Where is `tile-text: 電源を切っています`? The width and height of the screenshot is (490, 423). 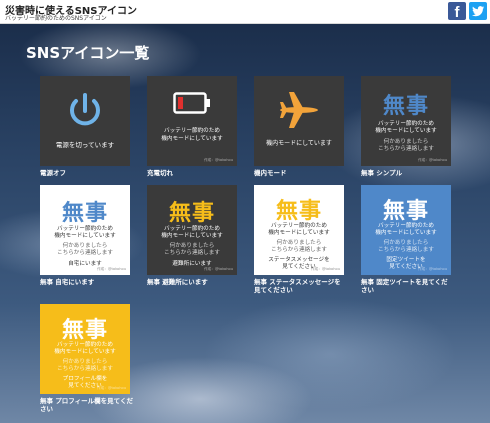 tile-text: 電源を切っています is located at coordinates (85, 145).